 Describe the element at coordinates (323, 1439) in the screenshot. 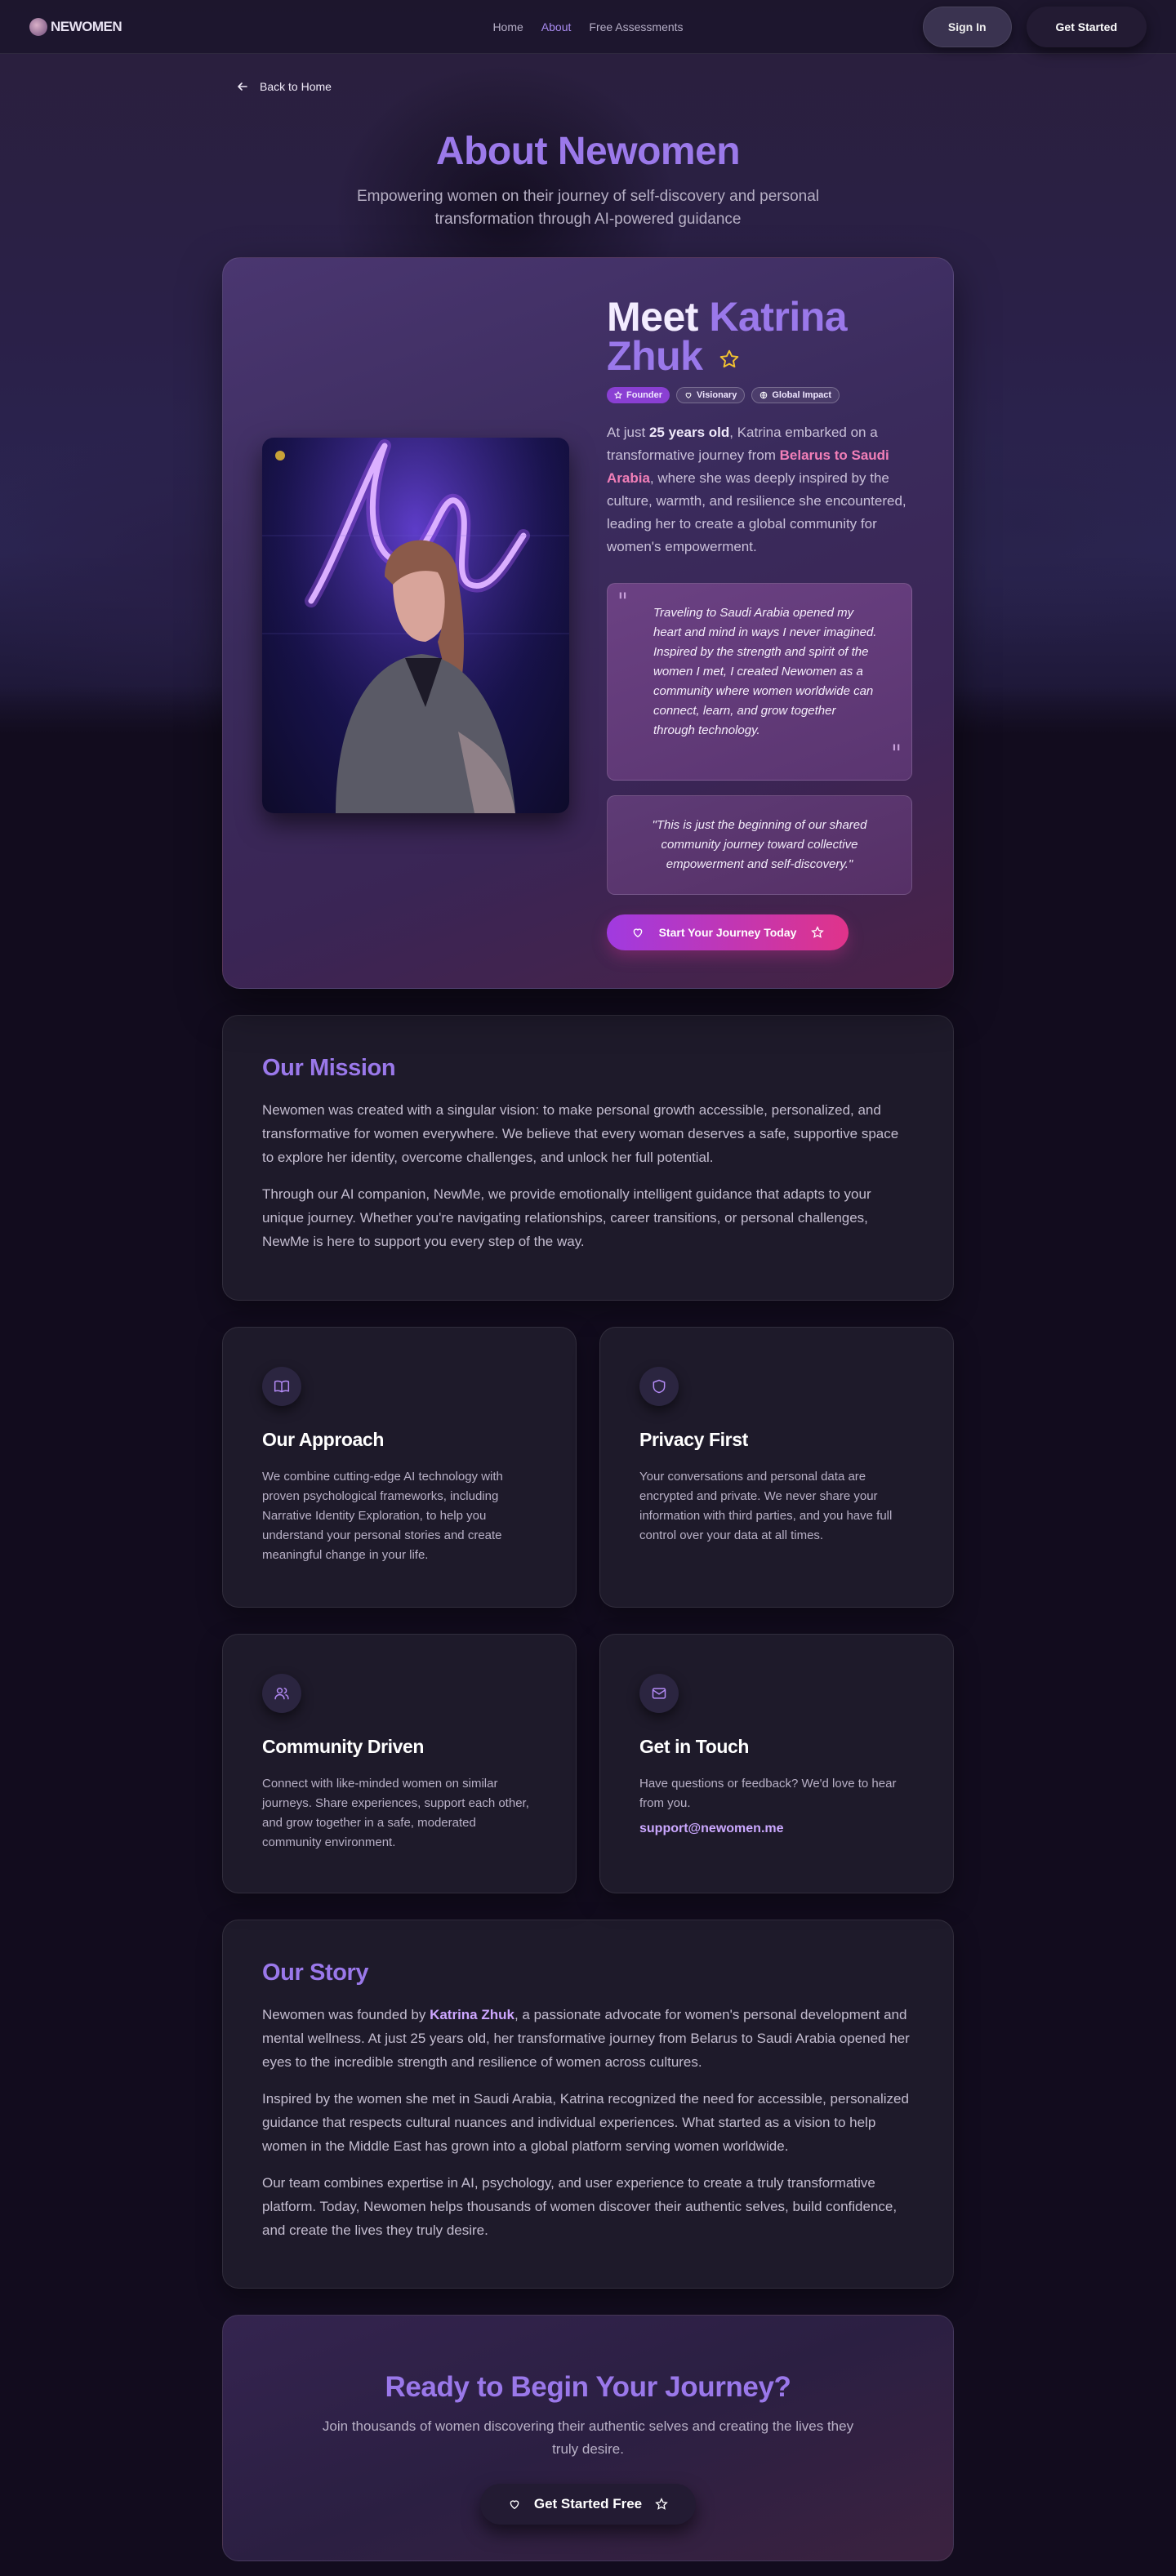

I see `feature-title: Our Approach` at that location.